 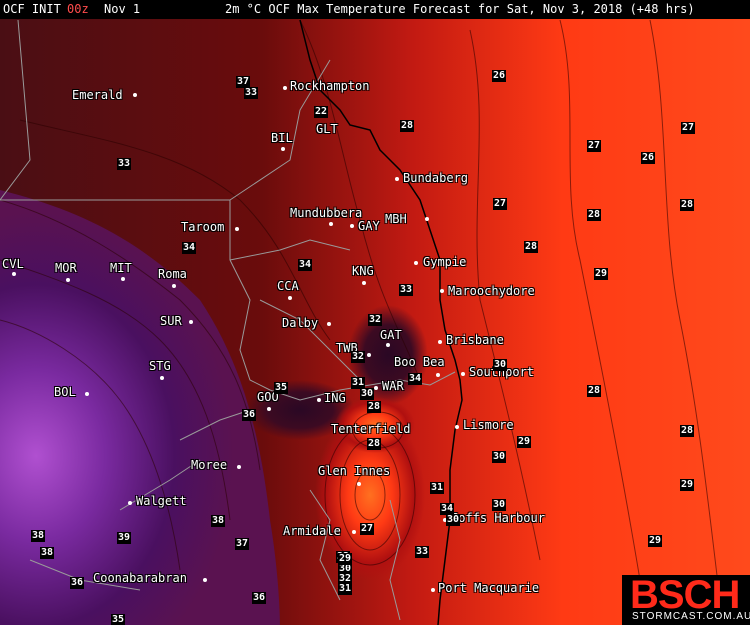 I want to click on place-label-gympie: Gympie, so click(x=445, y=262).